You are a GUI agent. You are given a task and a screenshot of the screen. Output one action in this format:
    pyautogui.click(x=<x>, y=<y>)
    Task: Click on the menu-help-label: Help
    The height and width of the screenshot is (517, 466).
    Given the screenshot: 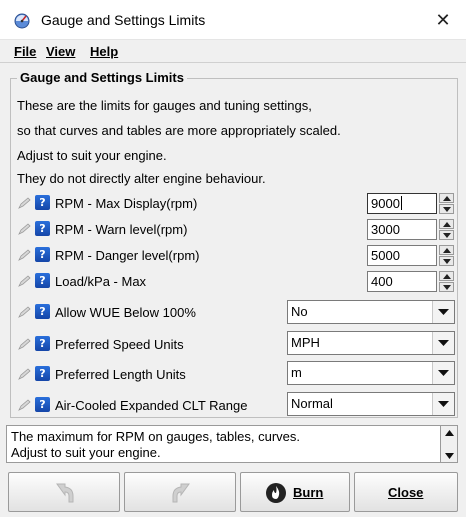 What is the action you would take?
    pyautogui.click(x=104, y=51)
    